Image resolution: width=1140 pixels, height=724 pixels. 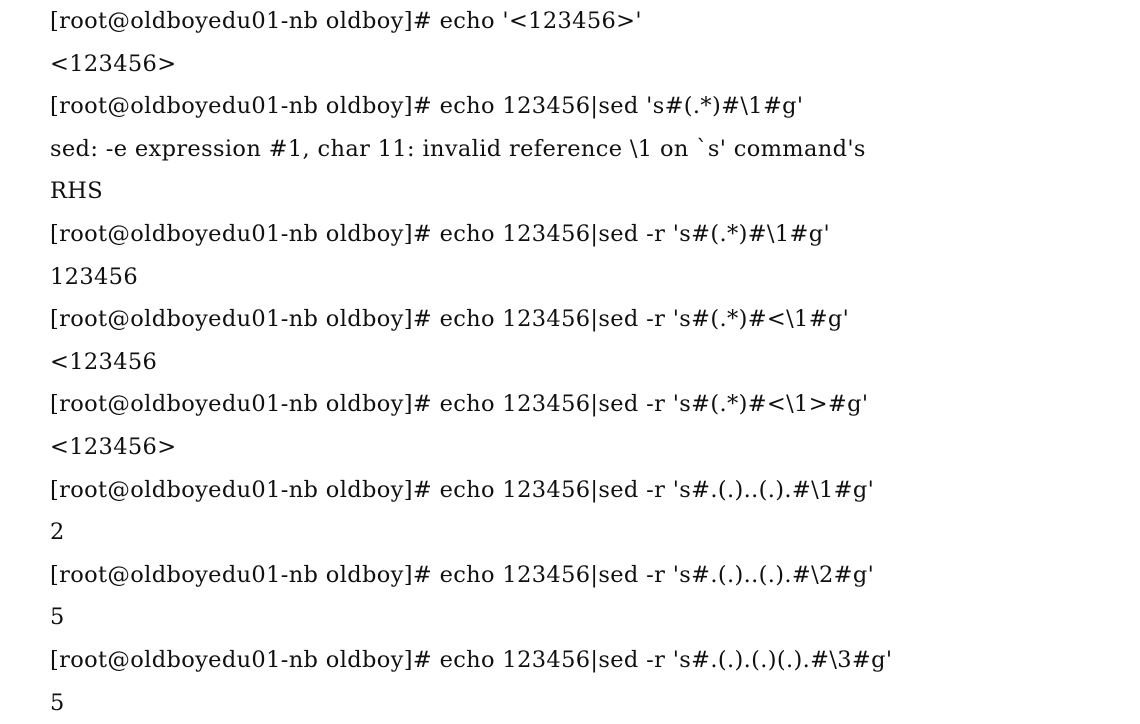 I want to click on error-text: RHS, so click(x=77, y=191).